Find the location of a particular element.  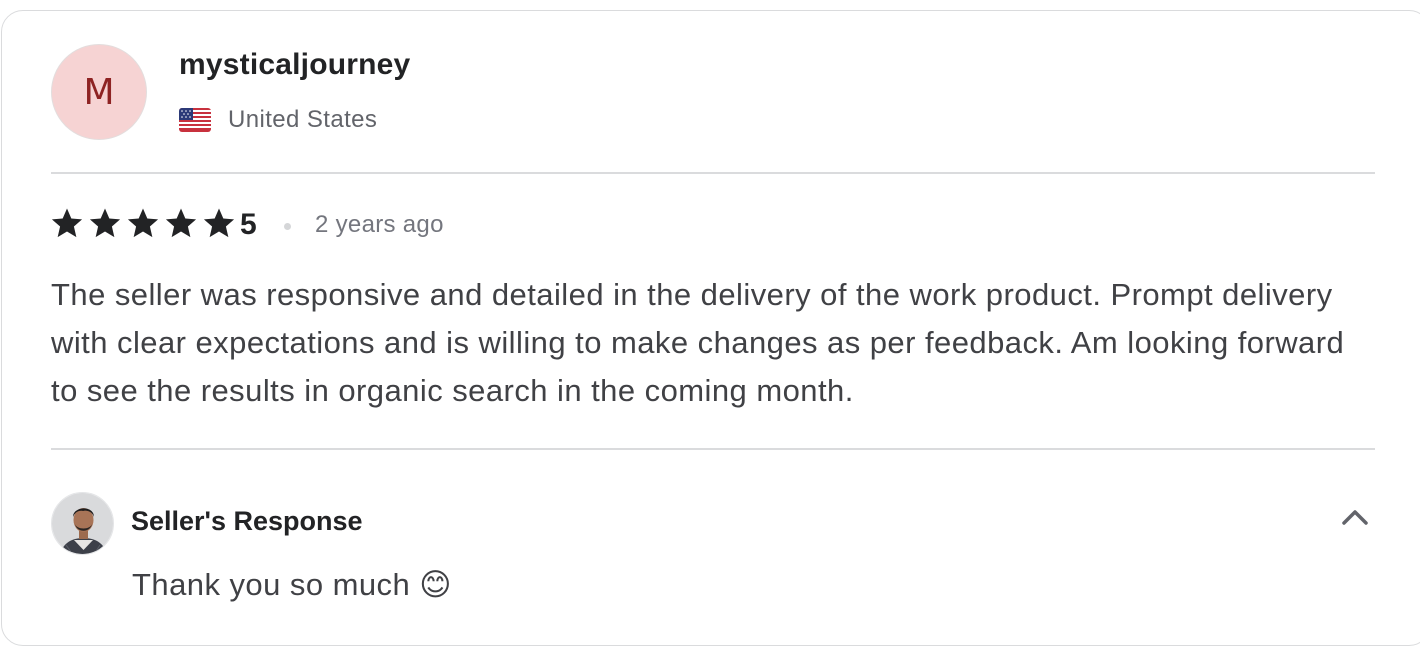

response-message: Thank you so much is located at coordinates (271, 584).